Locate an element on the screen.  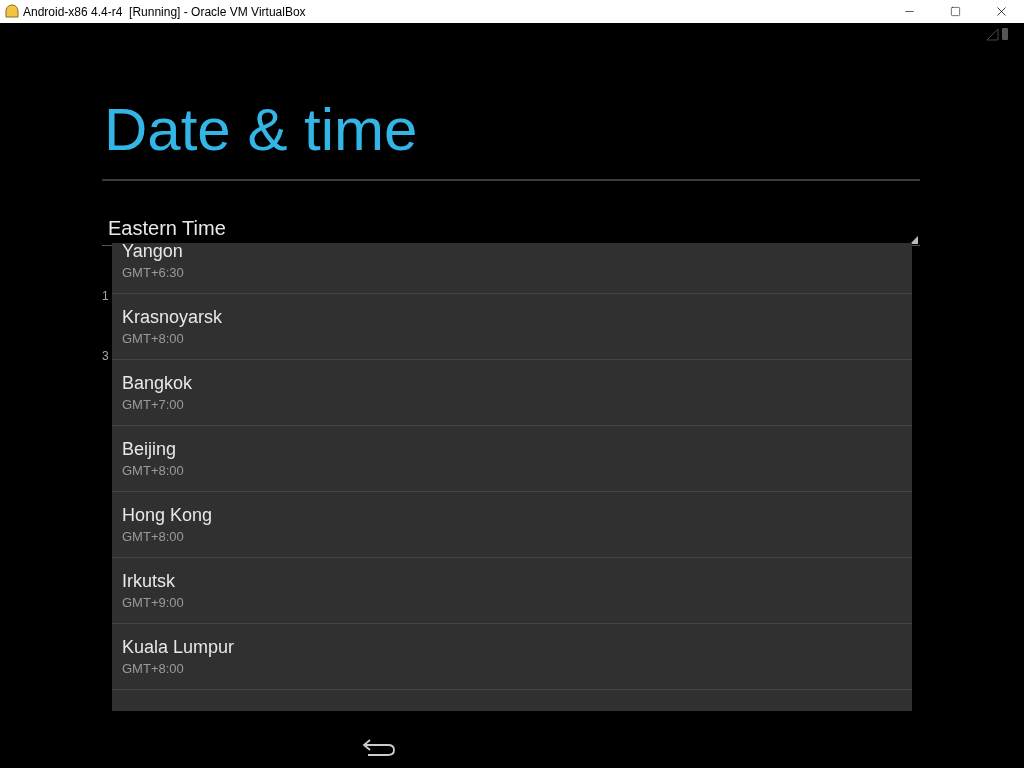
maximize-icon is located at coordinates (955, 11).